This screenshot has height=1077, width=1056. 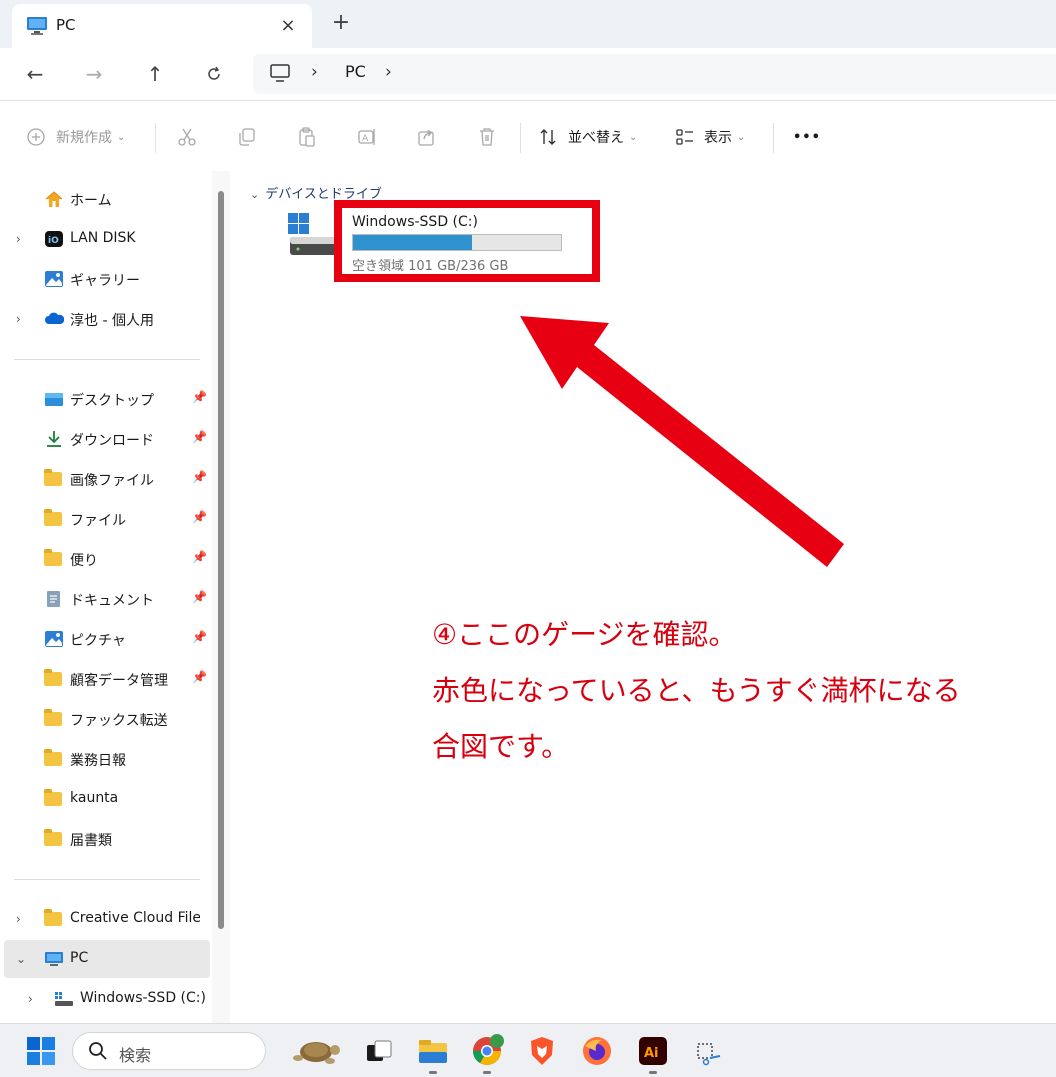 I want to click on annotation-text: ④ここのゲージを確認。 赤色になっていると、もうすぐ満杯になる 合図です。, so click(x=742, y=691).